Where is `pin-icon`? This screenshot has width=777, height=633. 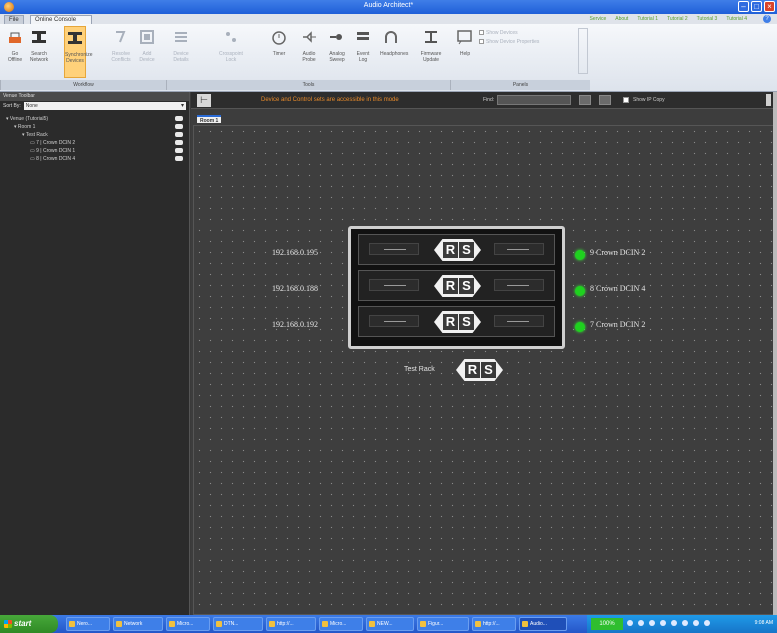
pin-icon is located at coordinates (768, 100).